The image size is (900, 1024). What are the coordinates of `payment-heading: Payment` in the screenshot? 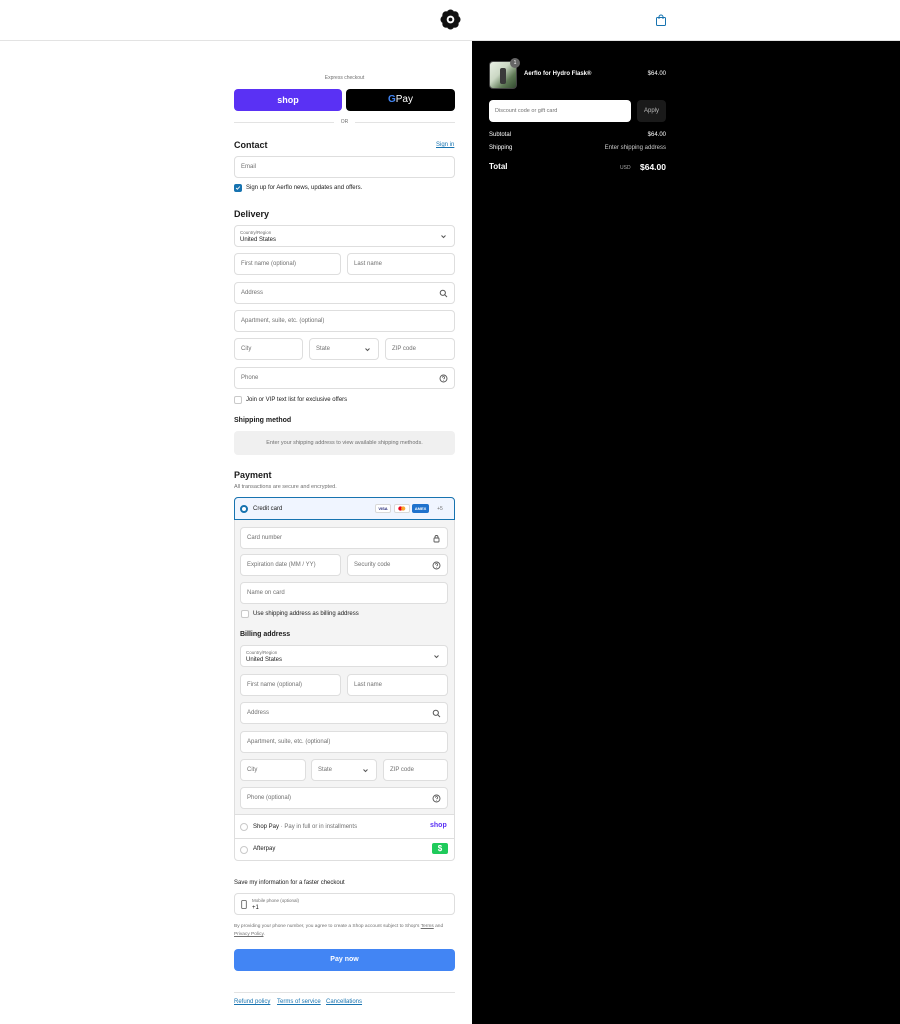 It's located at (253, 475).